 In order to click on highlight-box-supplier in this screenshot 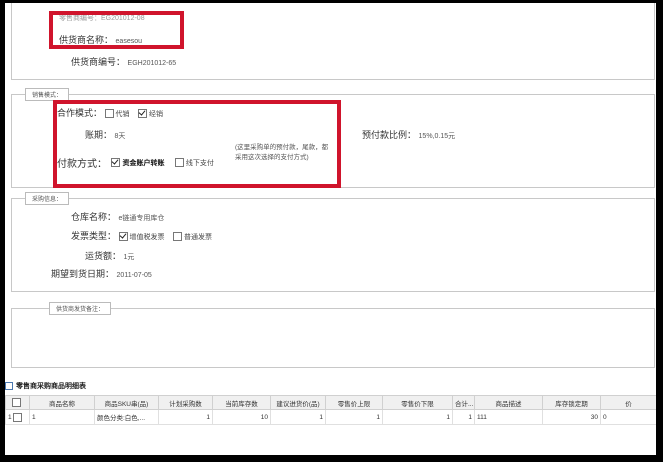, I will do `click(116, 30)`.